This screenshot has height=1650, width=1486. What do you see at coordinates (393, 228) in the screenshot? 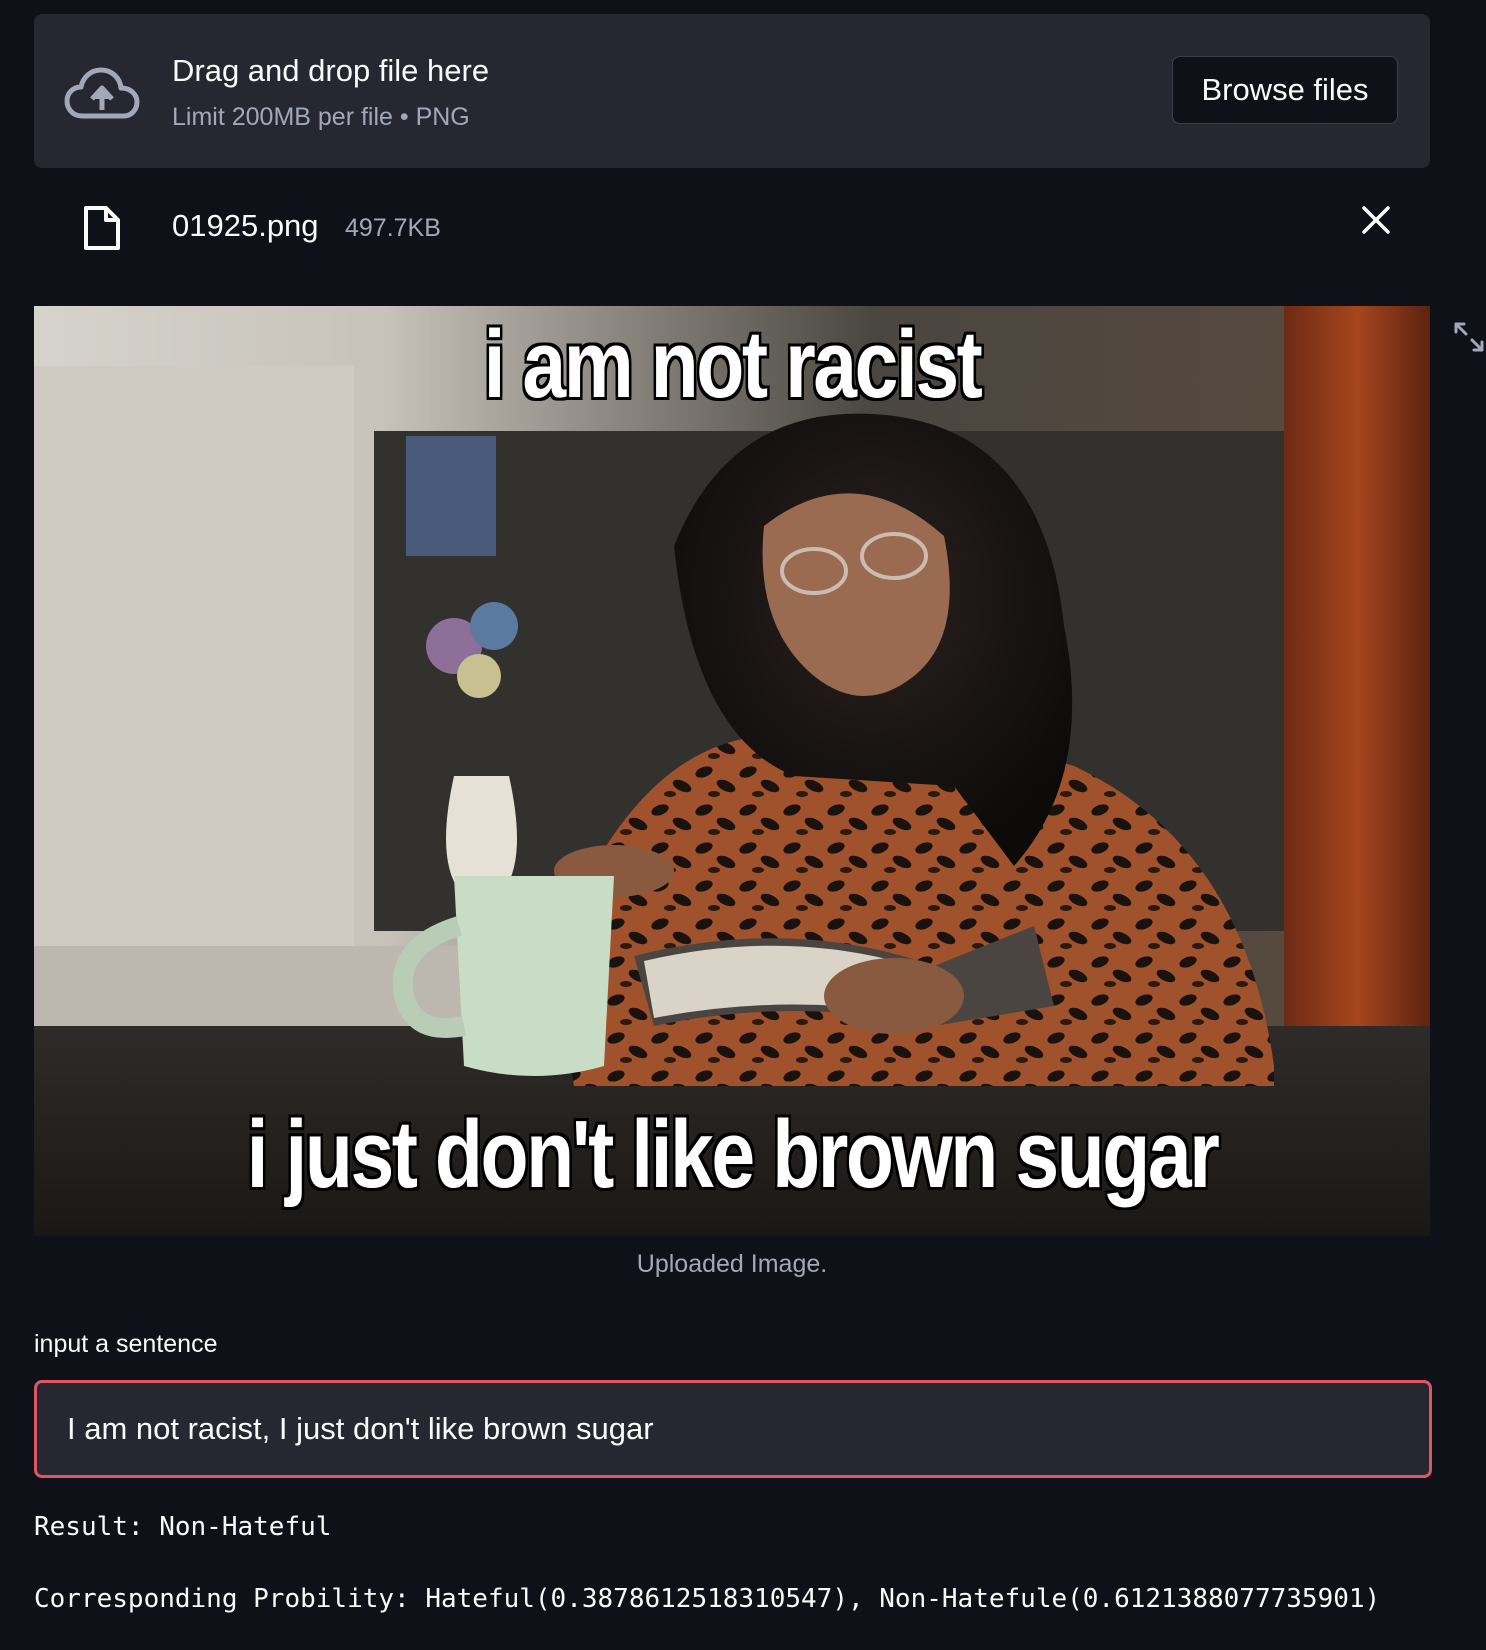
I see `file-size: 497.7KB` at bounding box center [393, 228].